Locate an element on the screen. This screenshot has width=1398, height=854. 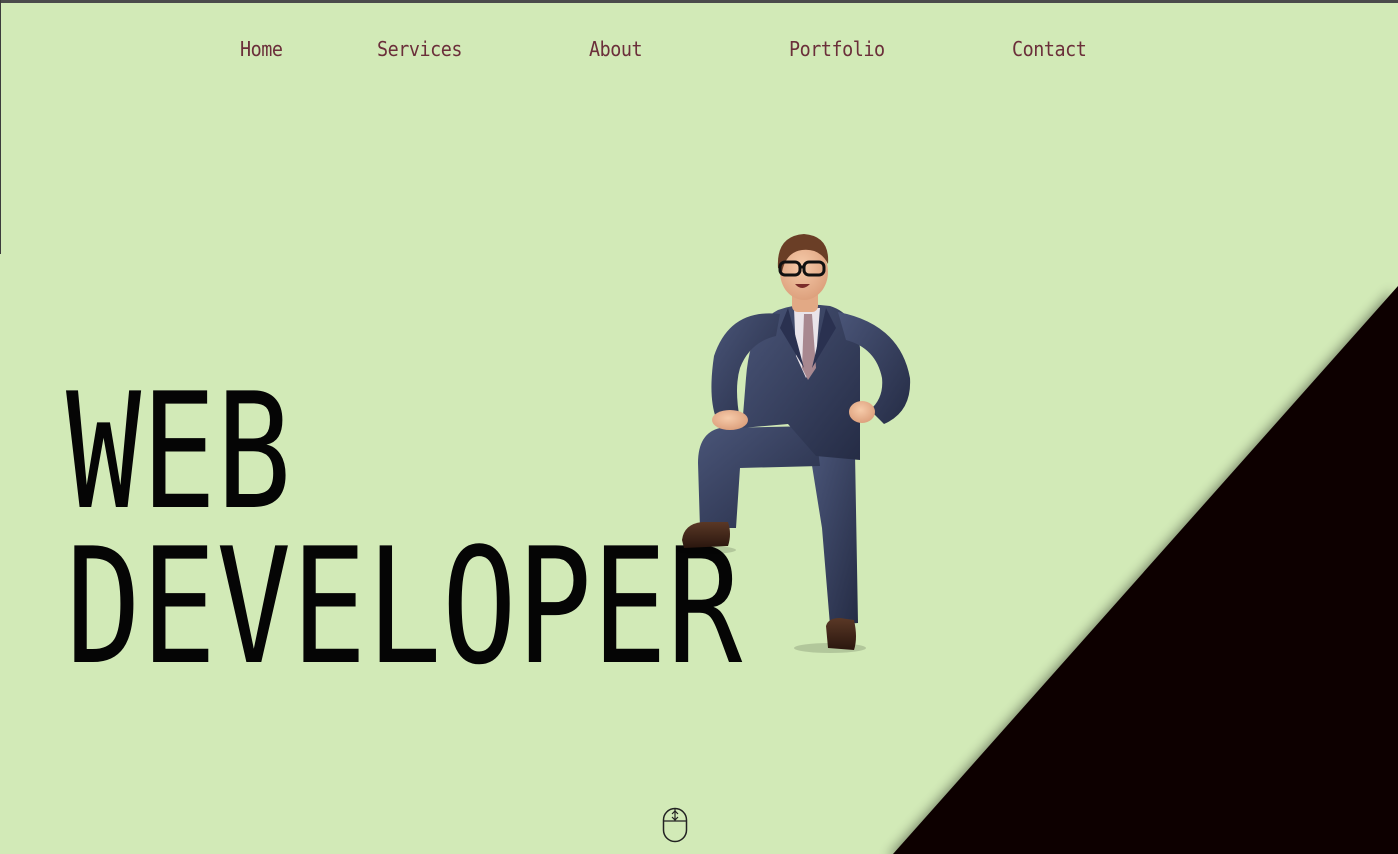
hero-title-line-web: WEB is located at coordinates (179, 451).